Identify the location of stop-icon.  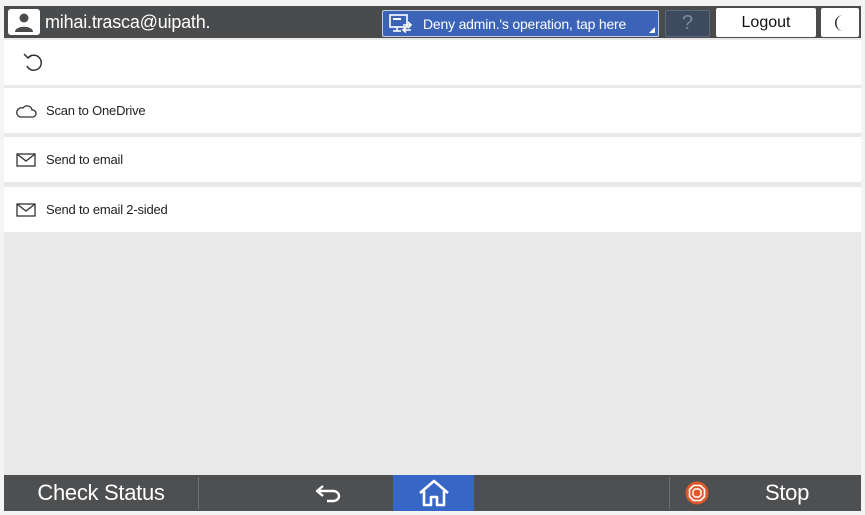
(697, 493).